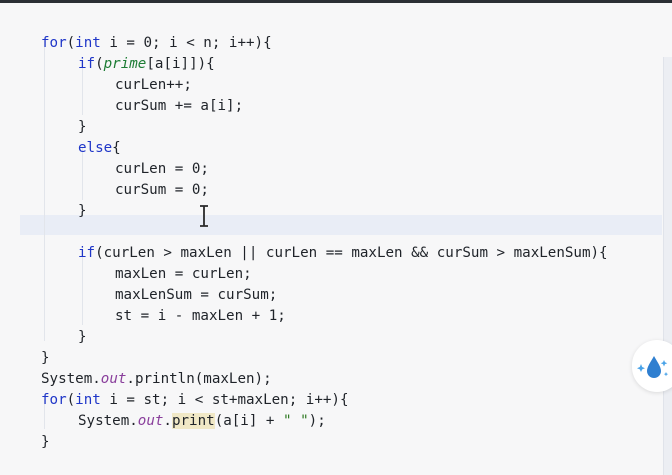 The image size is (672, 475). Describe the element at coordinates (44, 191) in the screenshot. I see `indent-guide` at that location.